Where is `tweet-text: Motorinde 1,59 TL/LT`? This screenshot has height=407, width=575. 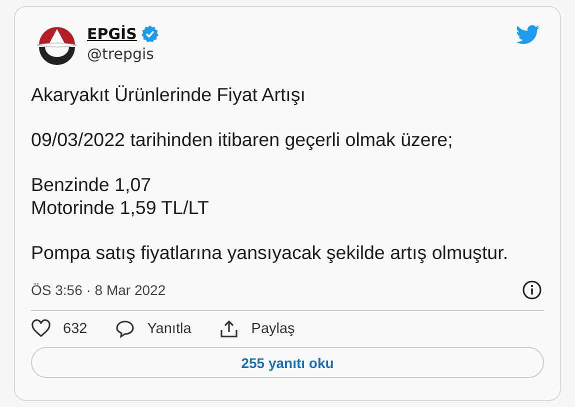
tweet-text: Motorinde 1,59 TL/LT is located at coordinates (120, 207).